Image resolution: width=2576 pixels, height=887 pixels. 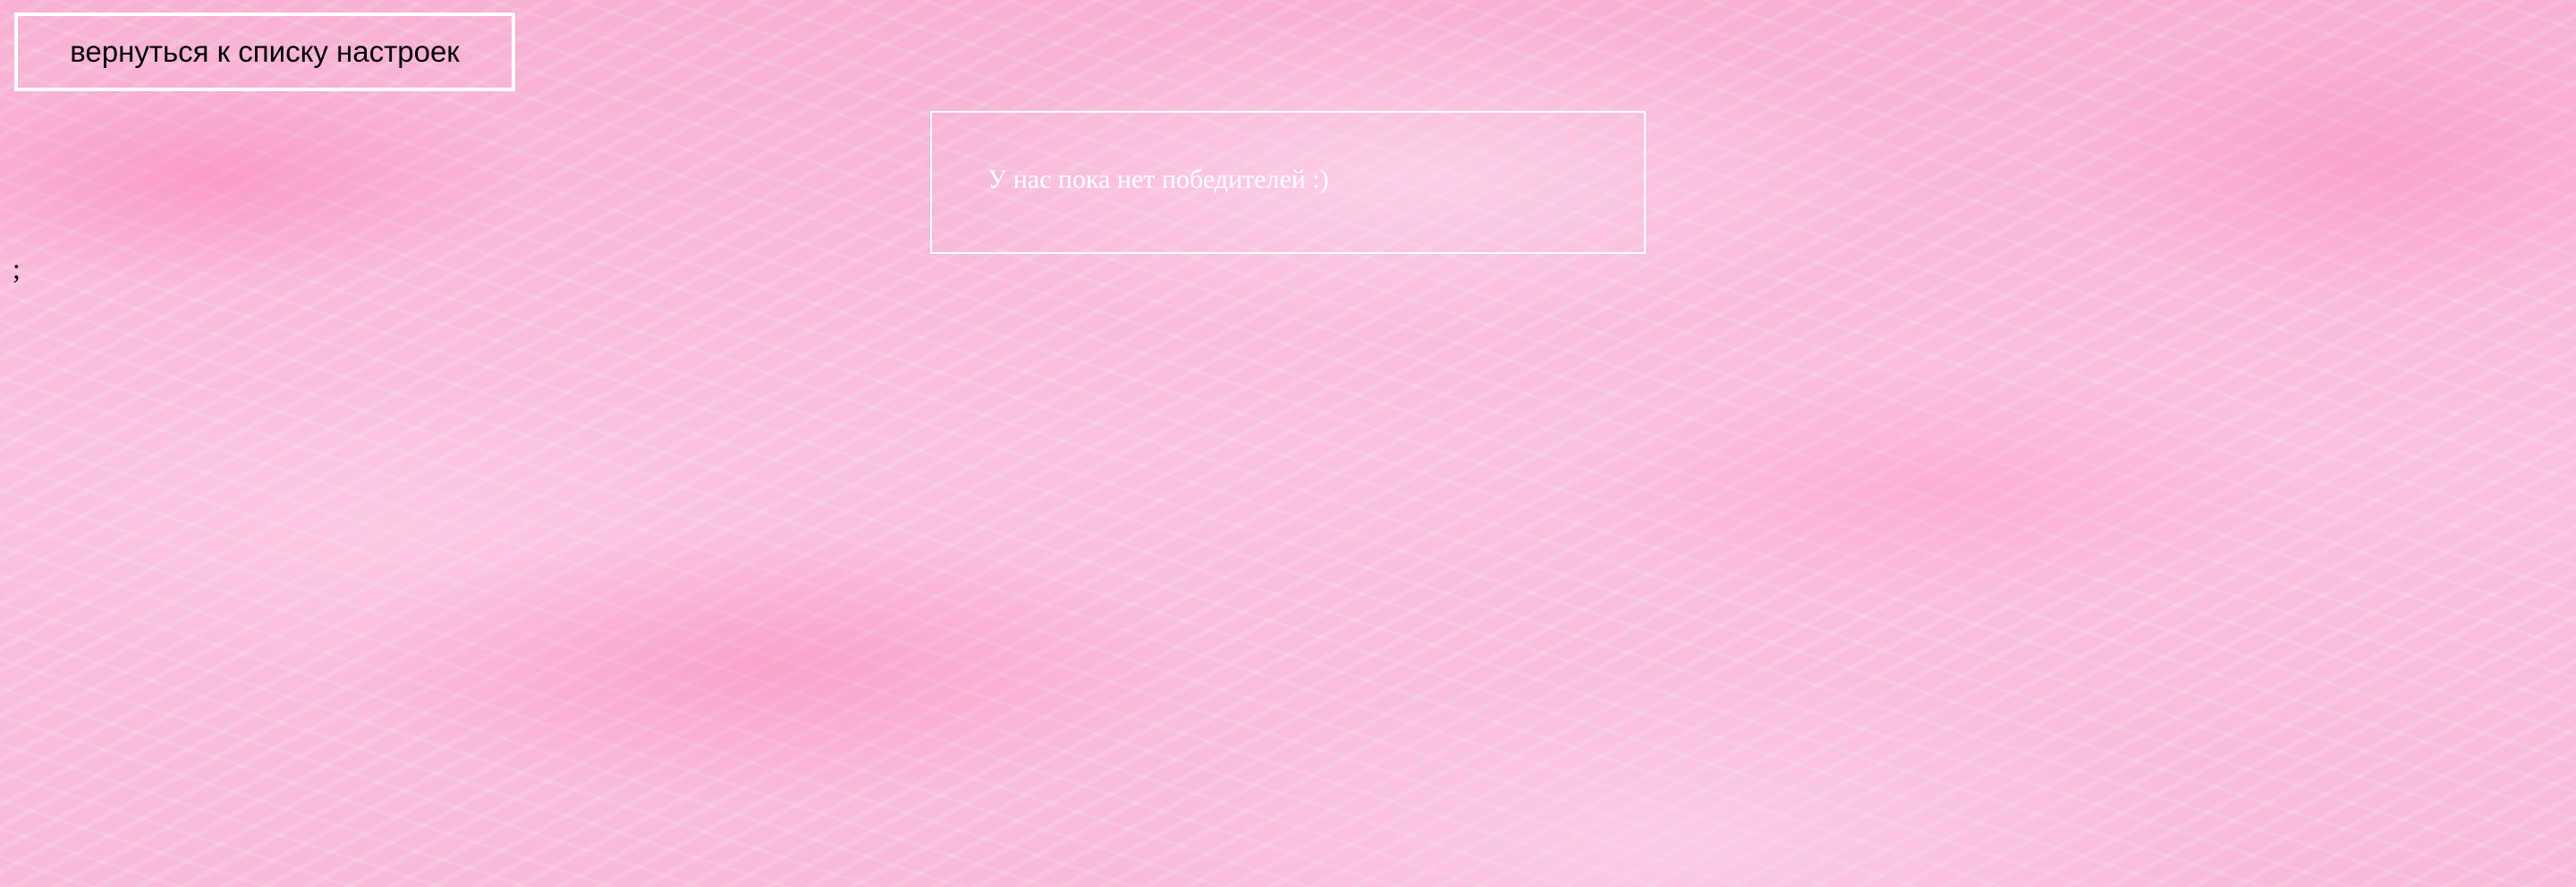 What do you see at coordinates (17, 268) in the screenshot?
I see `stray-text: ;` at bounding box center [17, 268].